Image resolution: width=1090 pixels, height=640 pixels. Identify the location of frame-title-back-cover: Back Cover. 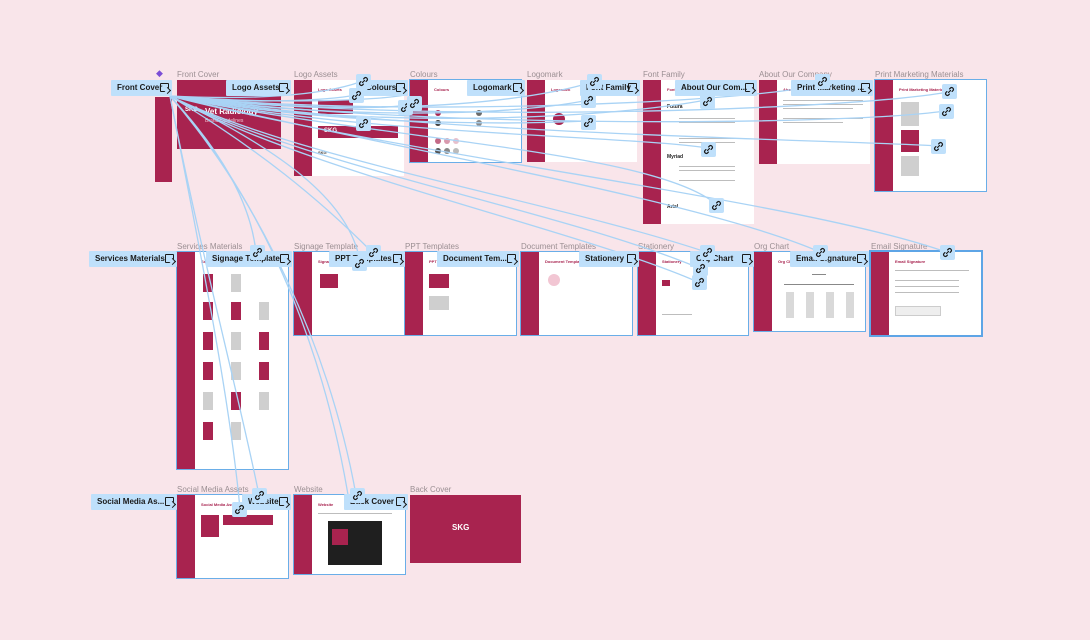
(430, 490).